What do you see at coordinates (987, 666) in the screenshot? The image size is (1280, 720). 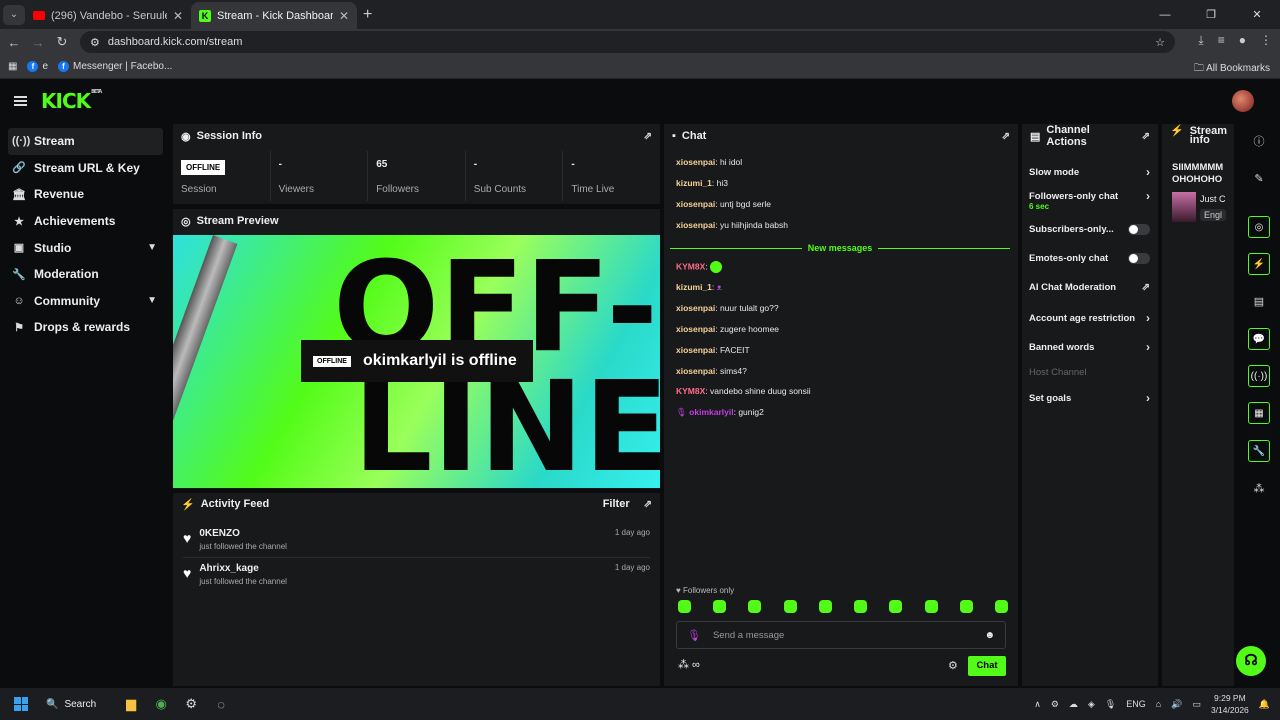 I see `send-chat-button: Chat` at bounding box center [987, 666].